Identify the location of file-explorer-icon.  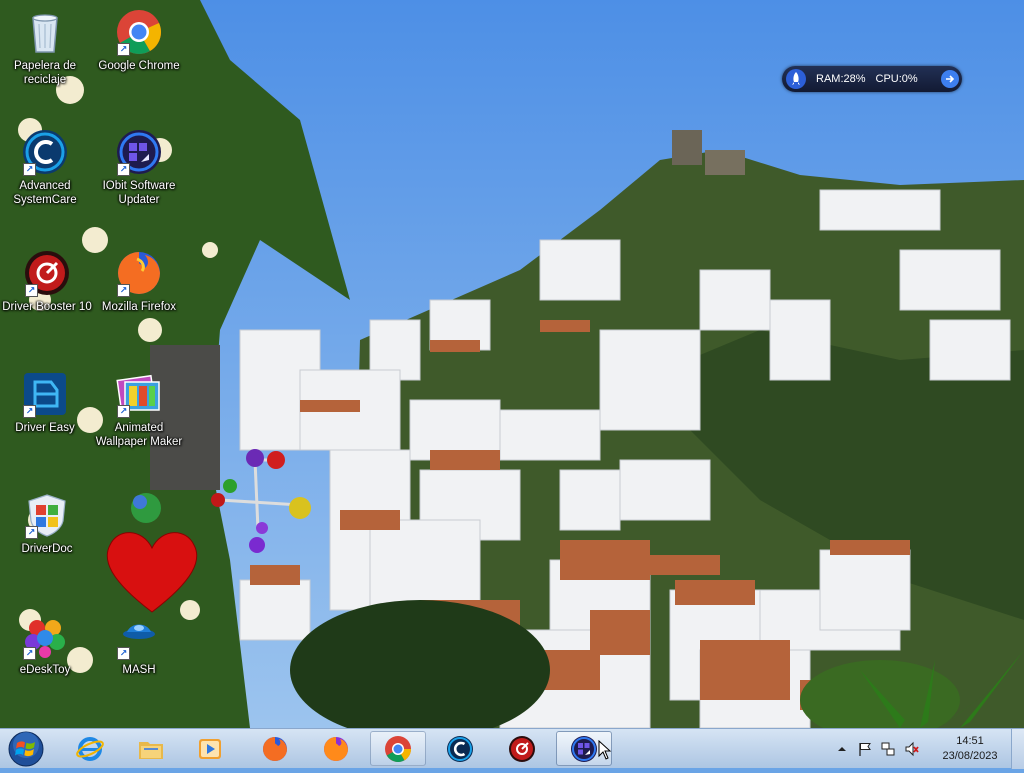
(151, 750).